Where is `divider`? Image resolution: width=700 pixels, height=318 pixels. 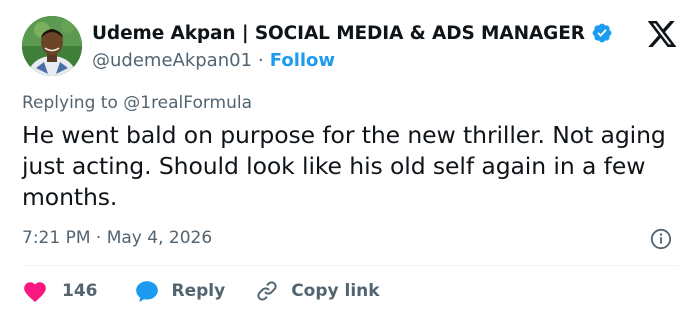
divider is located at coordinates (350, 265).